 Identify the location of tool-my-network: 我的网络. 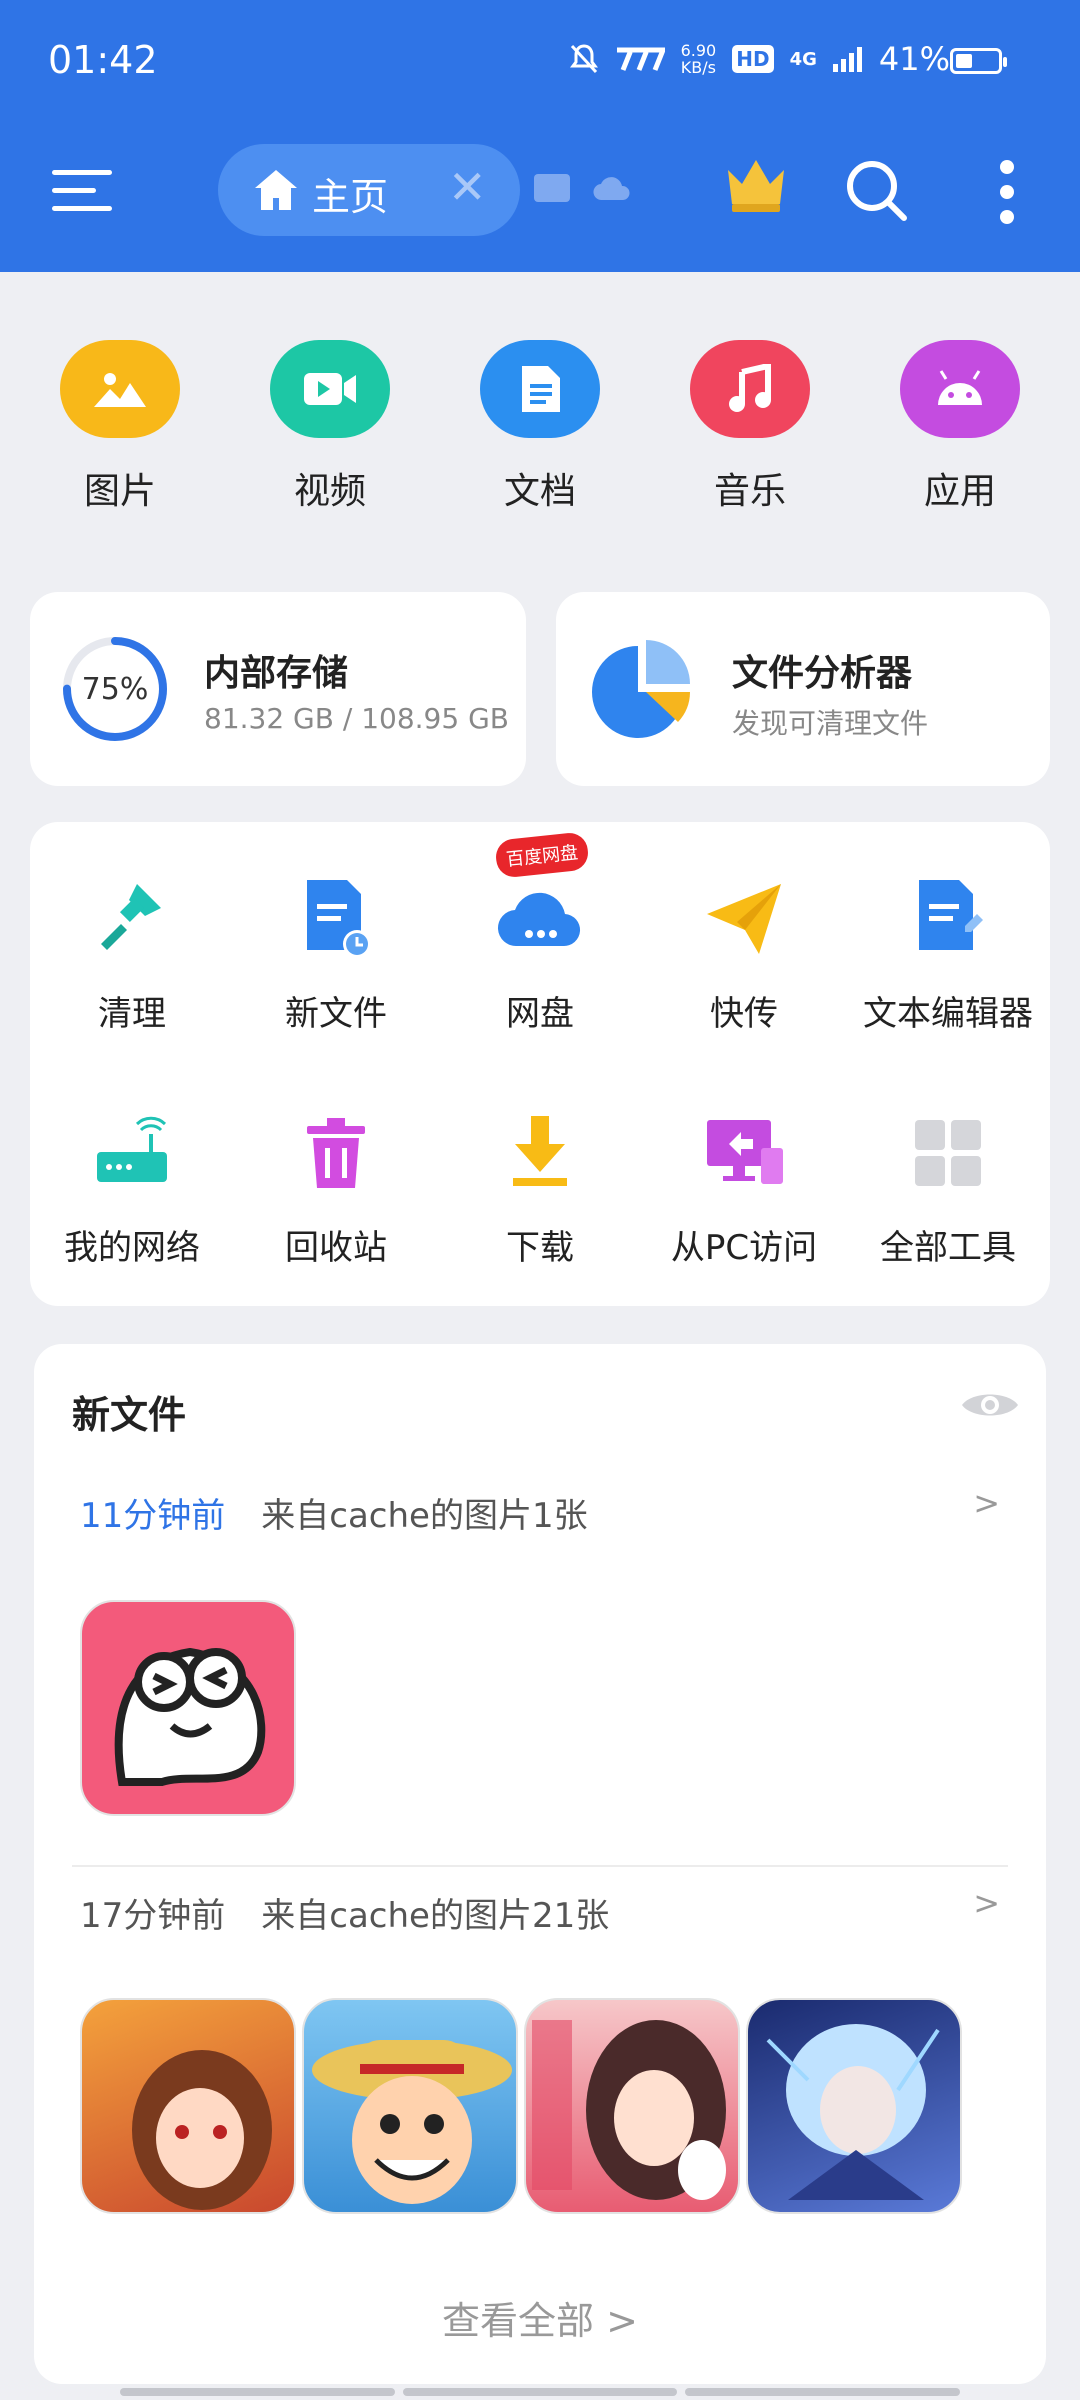
(132, 1188).